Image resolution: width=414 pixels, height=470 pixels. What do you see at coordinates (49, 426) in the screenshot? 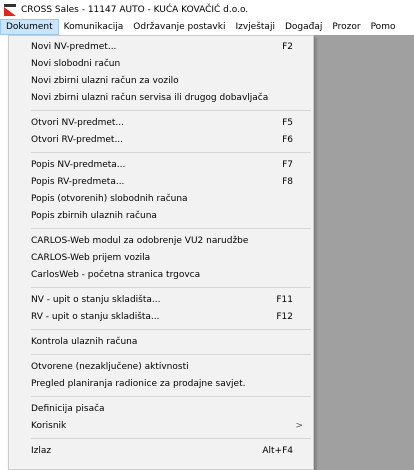
I see `menu-item-label: Korisnik` at bounding box center [49, 426].